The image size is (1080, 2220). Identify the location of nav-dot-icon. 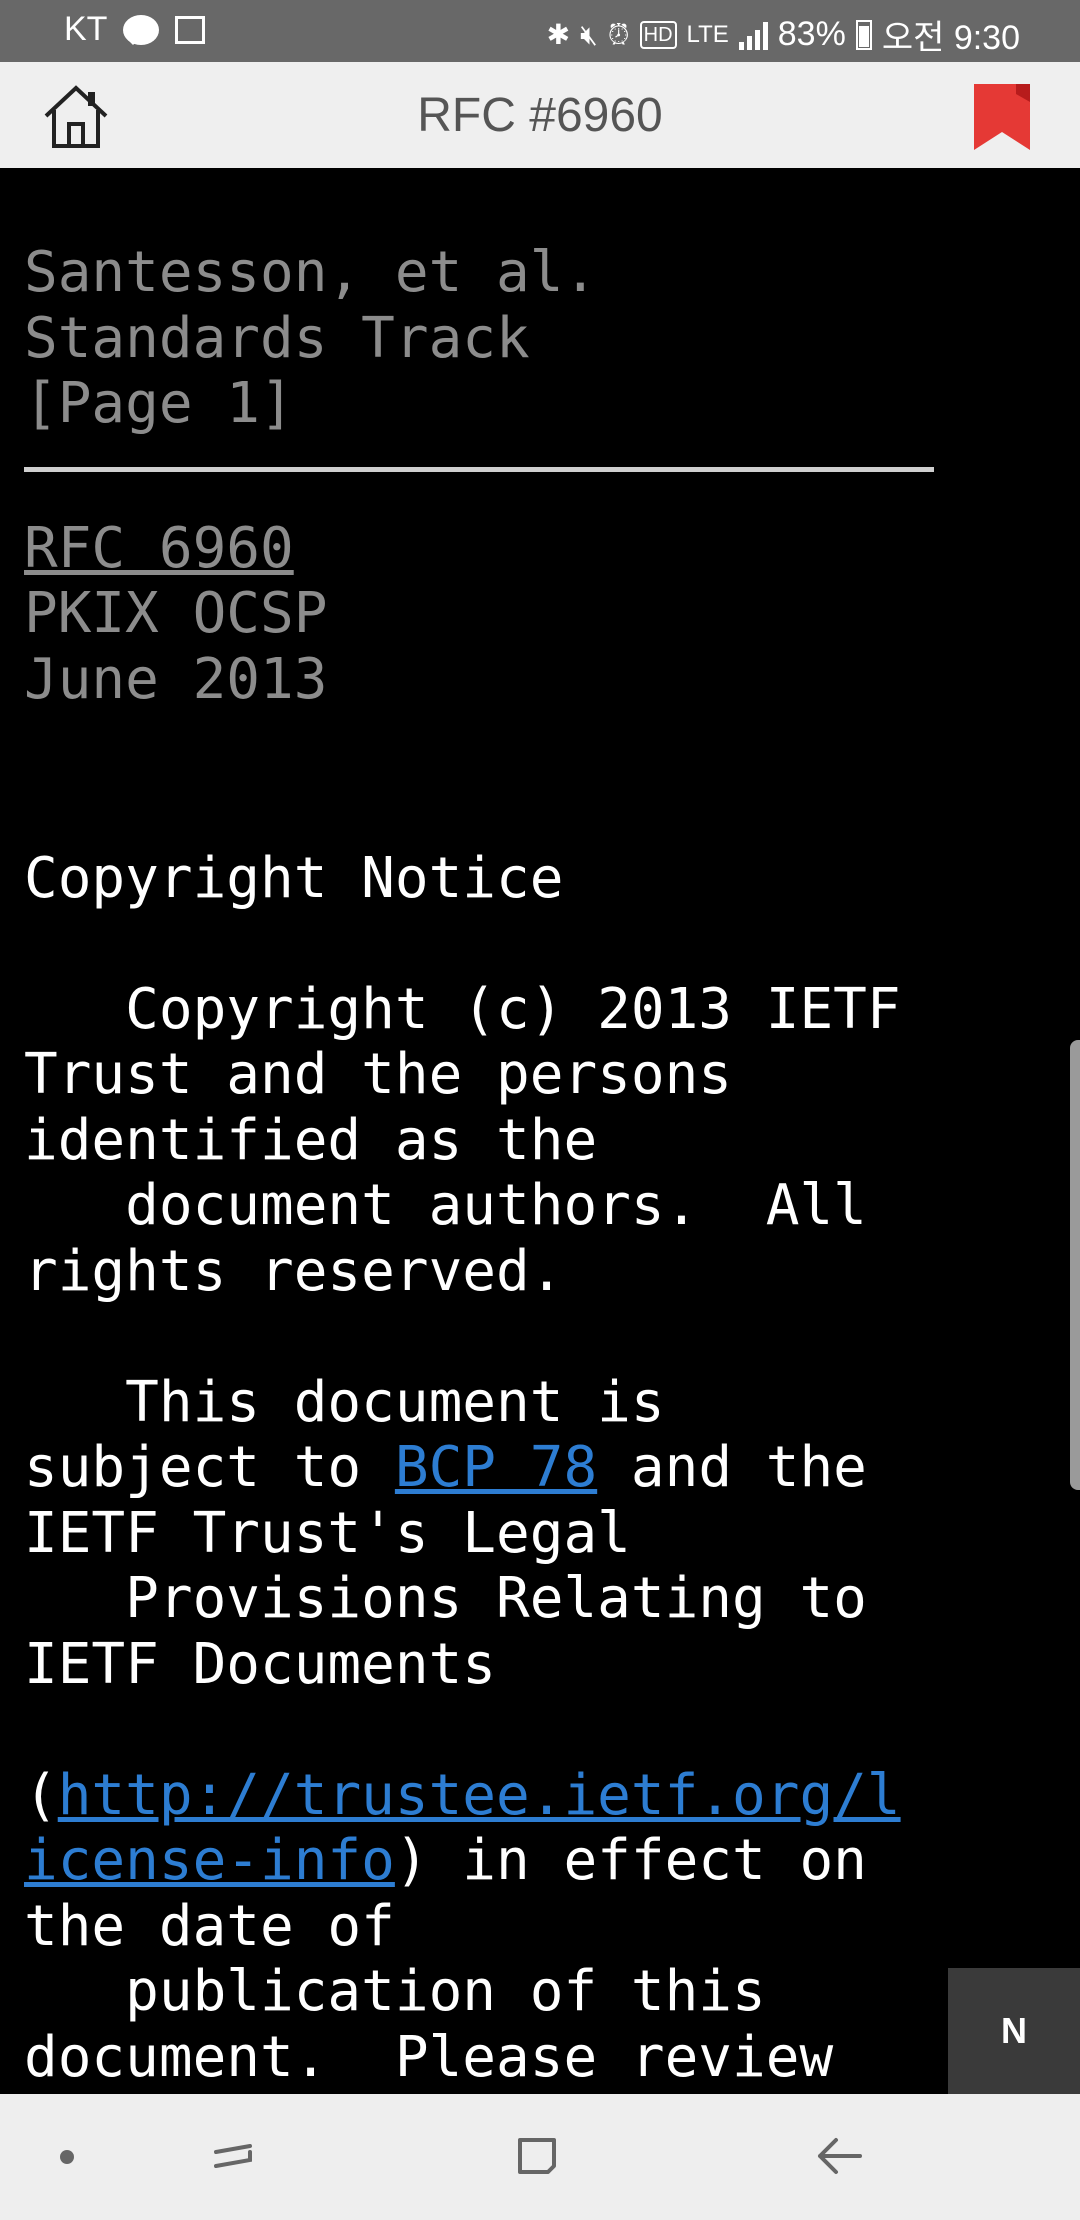
(67, 2157).